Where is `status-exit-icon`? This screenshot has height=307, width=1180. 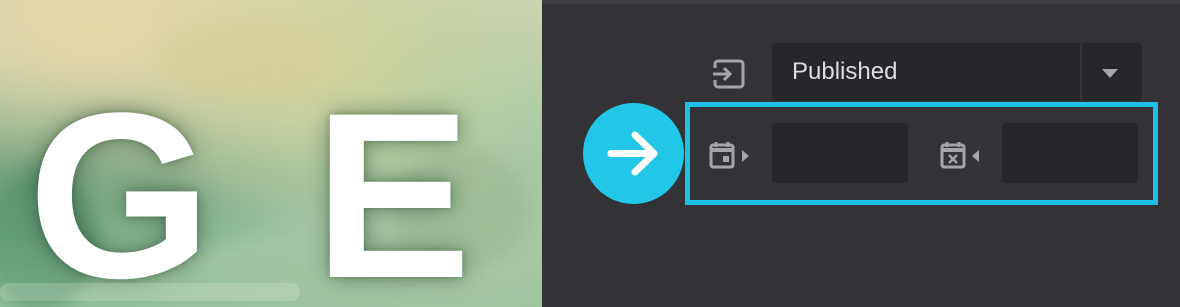
status-exit-icon is located at coordinates (729, 74).